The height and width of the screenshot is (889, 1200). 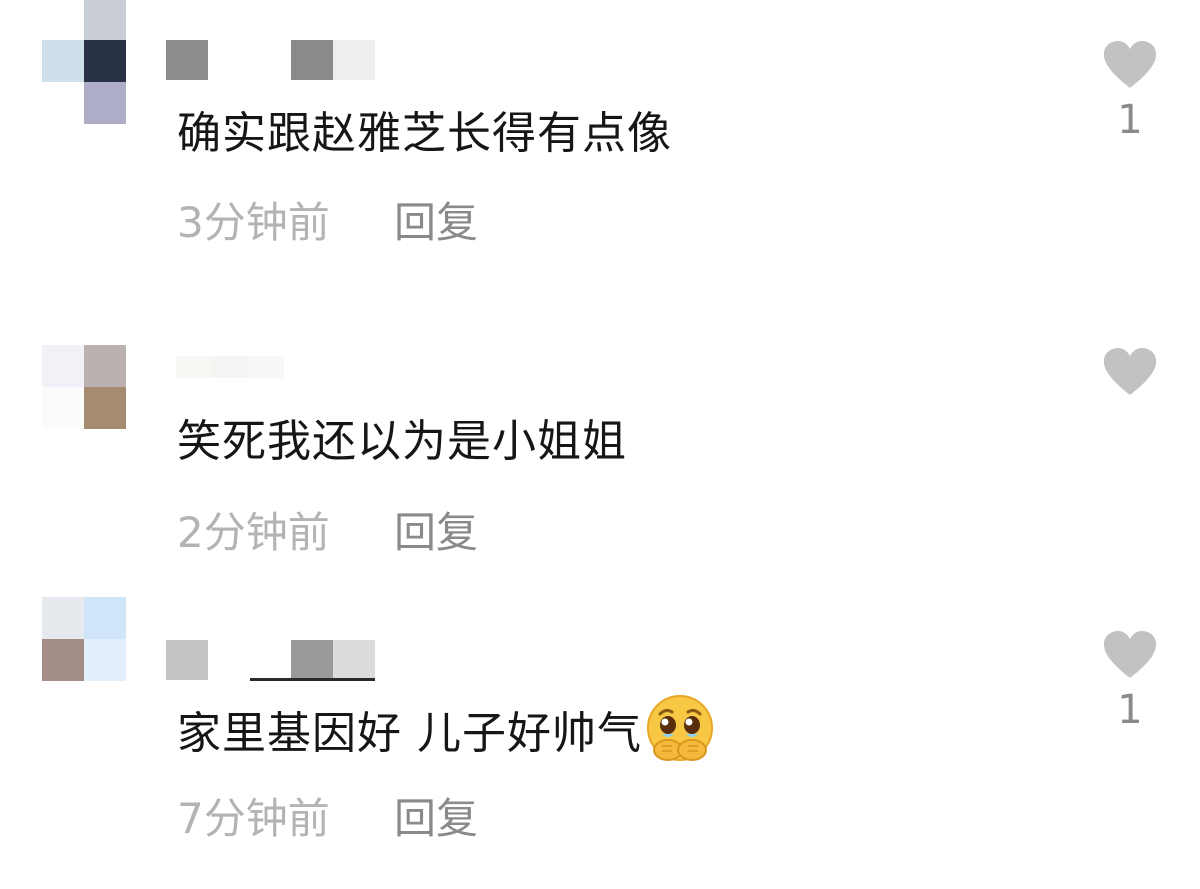 I want to click on crying-hands-emoji-icon, so click(x=680, y=728).